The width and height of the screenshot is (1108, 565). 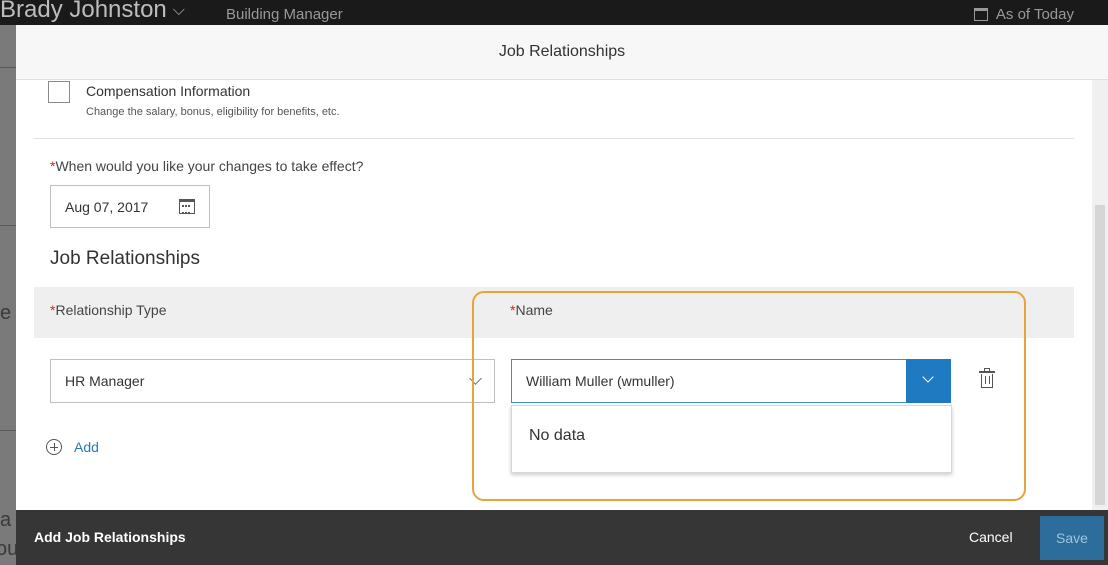 I want to click on name-combobox: William Muller (wmuller), so click(x=731, y=381).